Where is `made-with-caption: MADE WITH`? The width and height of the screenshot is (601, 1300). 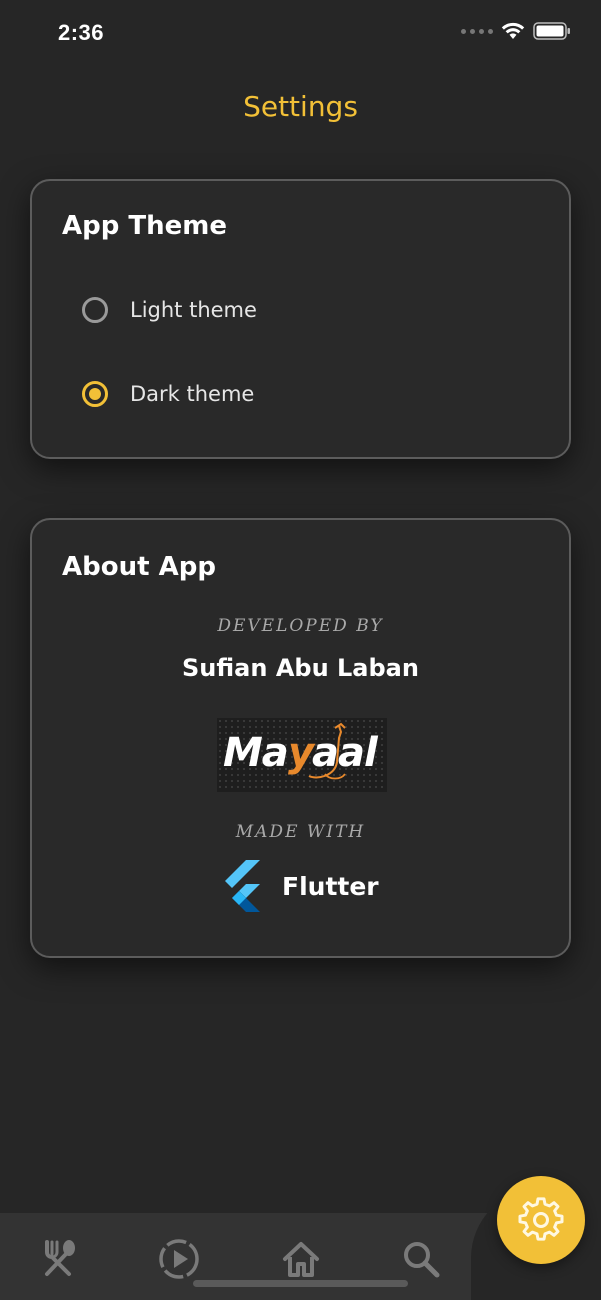
made-with-caption: MADE WITH is located at coordinates (300, 832).